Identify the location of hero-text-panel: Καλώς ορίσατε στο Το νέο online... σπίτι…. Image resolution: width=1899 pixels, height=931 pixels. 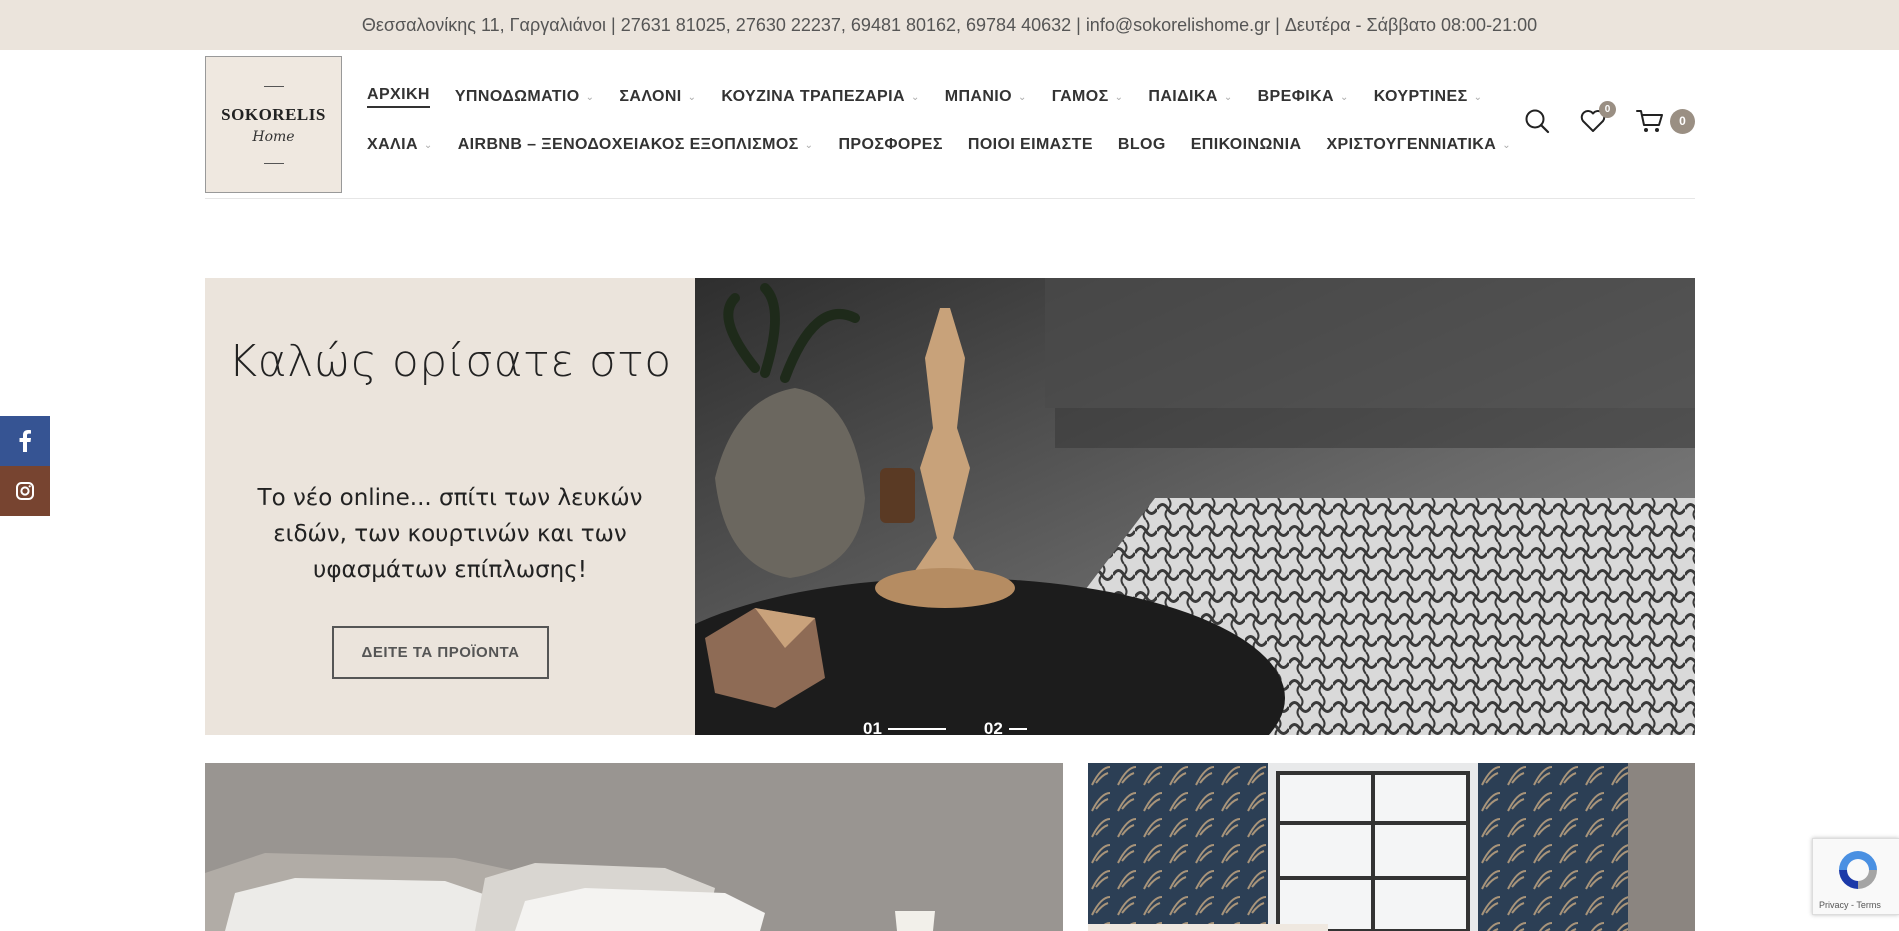
(450, 506).